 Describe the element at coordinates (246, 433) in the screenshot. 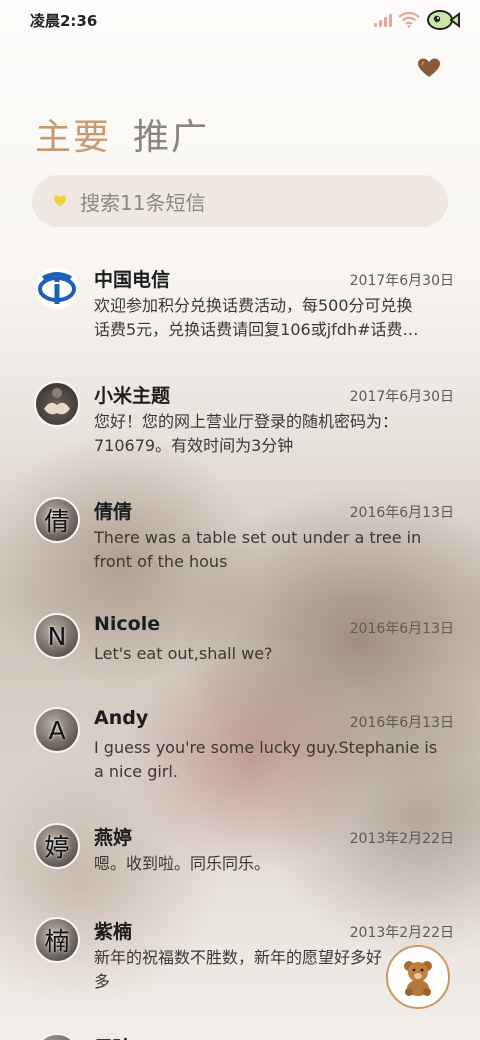

I see `message-preview: 您好！您的网上营业厅登录的随机密码为： 710679。有效时间为3分钟` at that location.